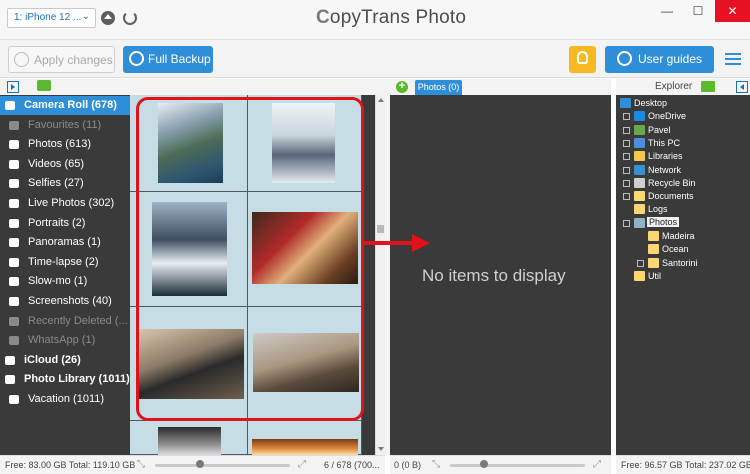  I want to click on sidebar-item: Videos (65), so click(65, 164).